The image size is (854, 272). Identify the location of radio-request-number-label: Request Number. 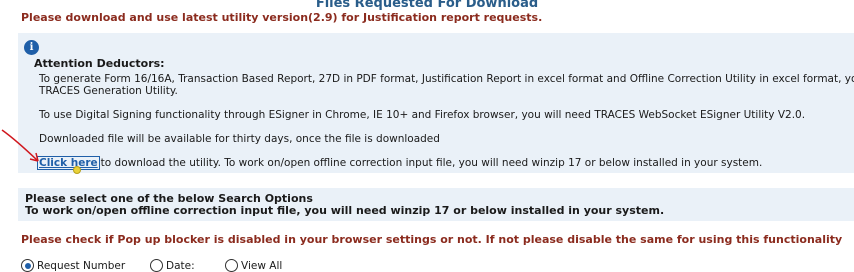
(81, 266).